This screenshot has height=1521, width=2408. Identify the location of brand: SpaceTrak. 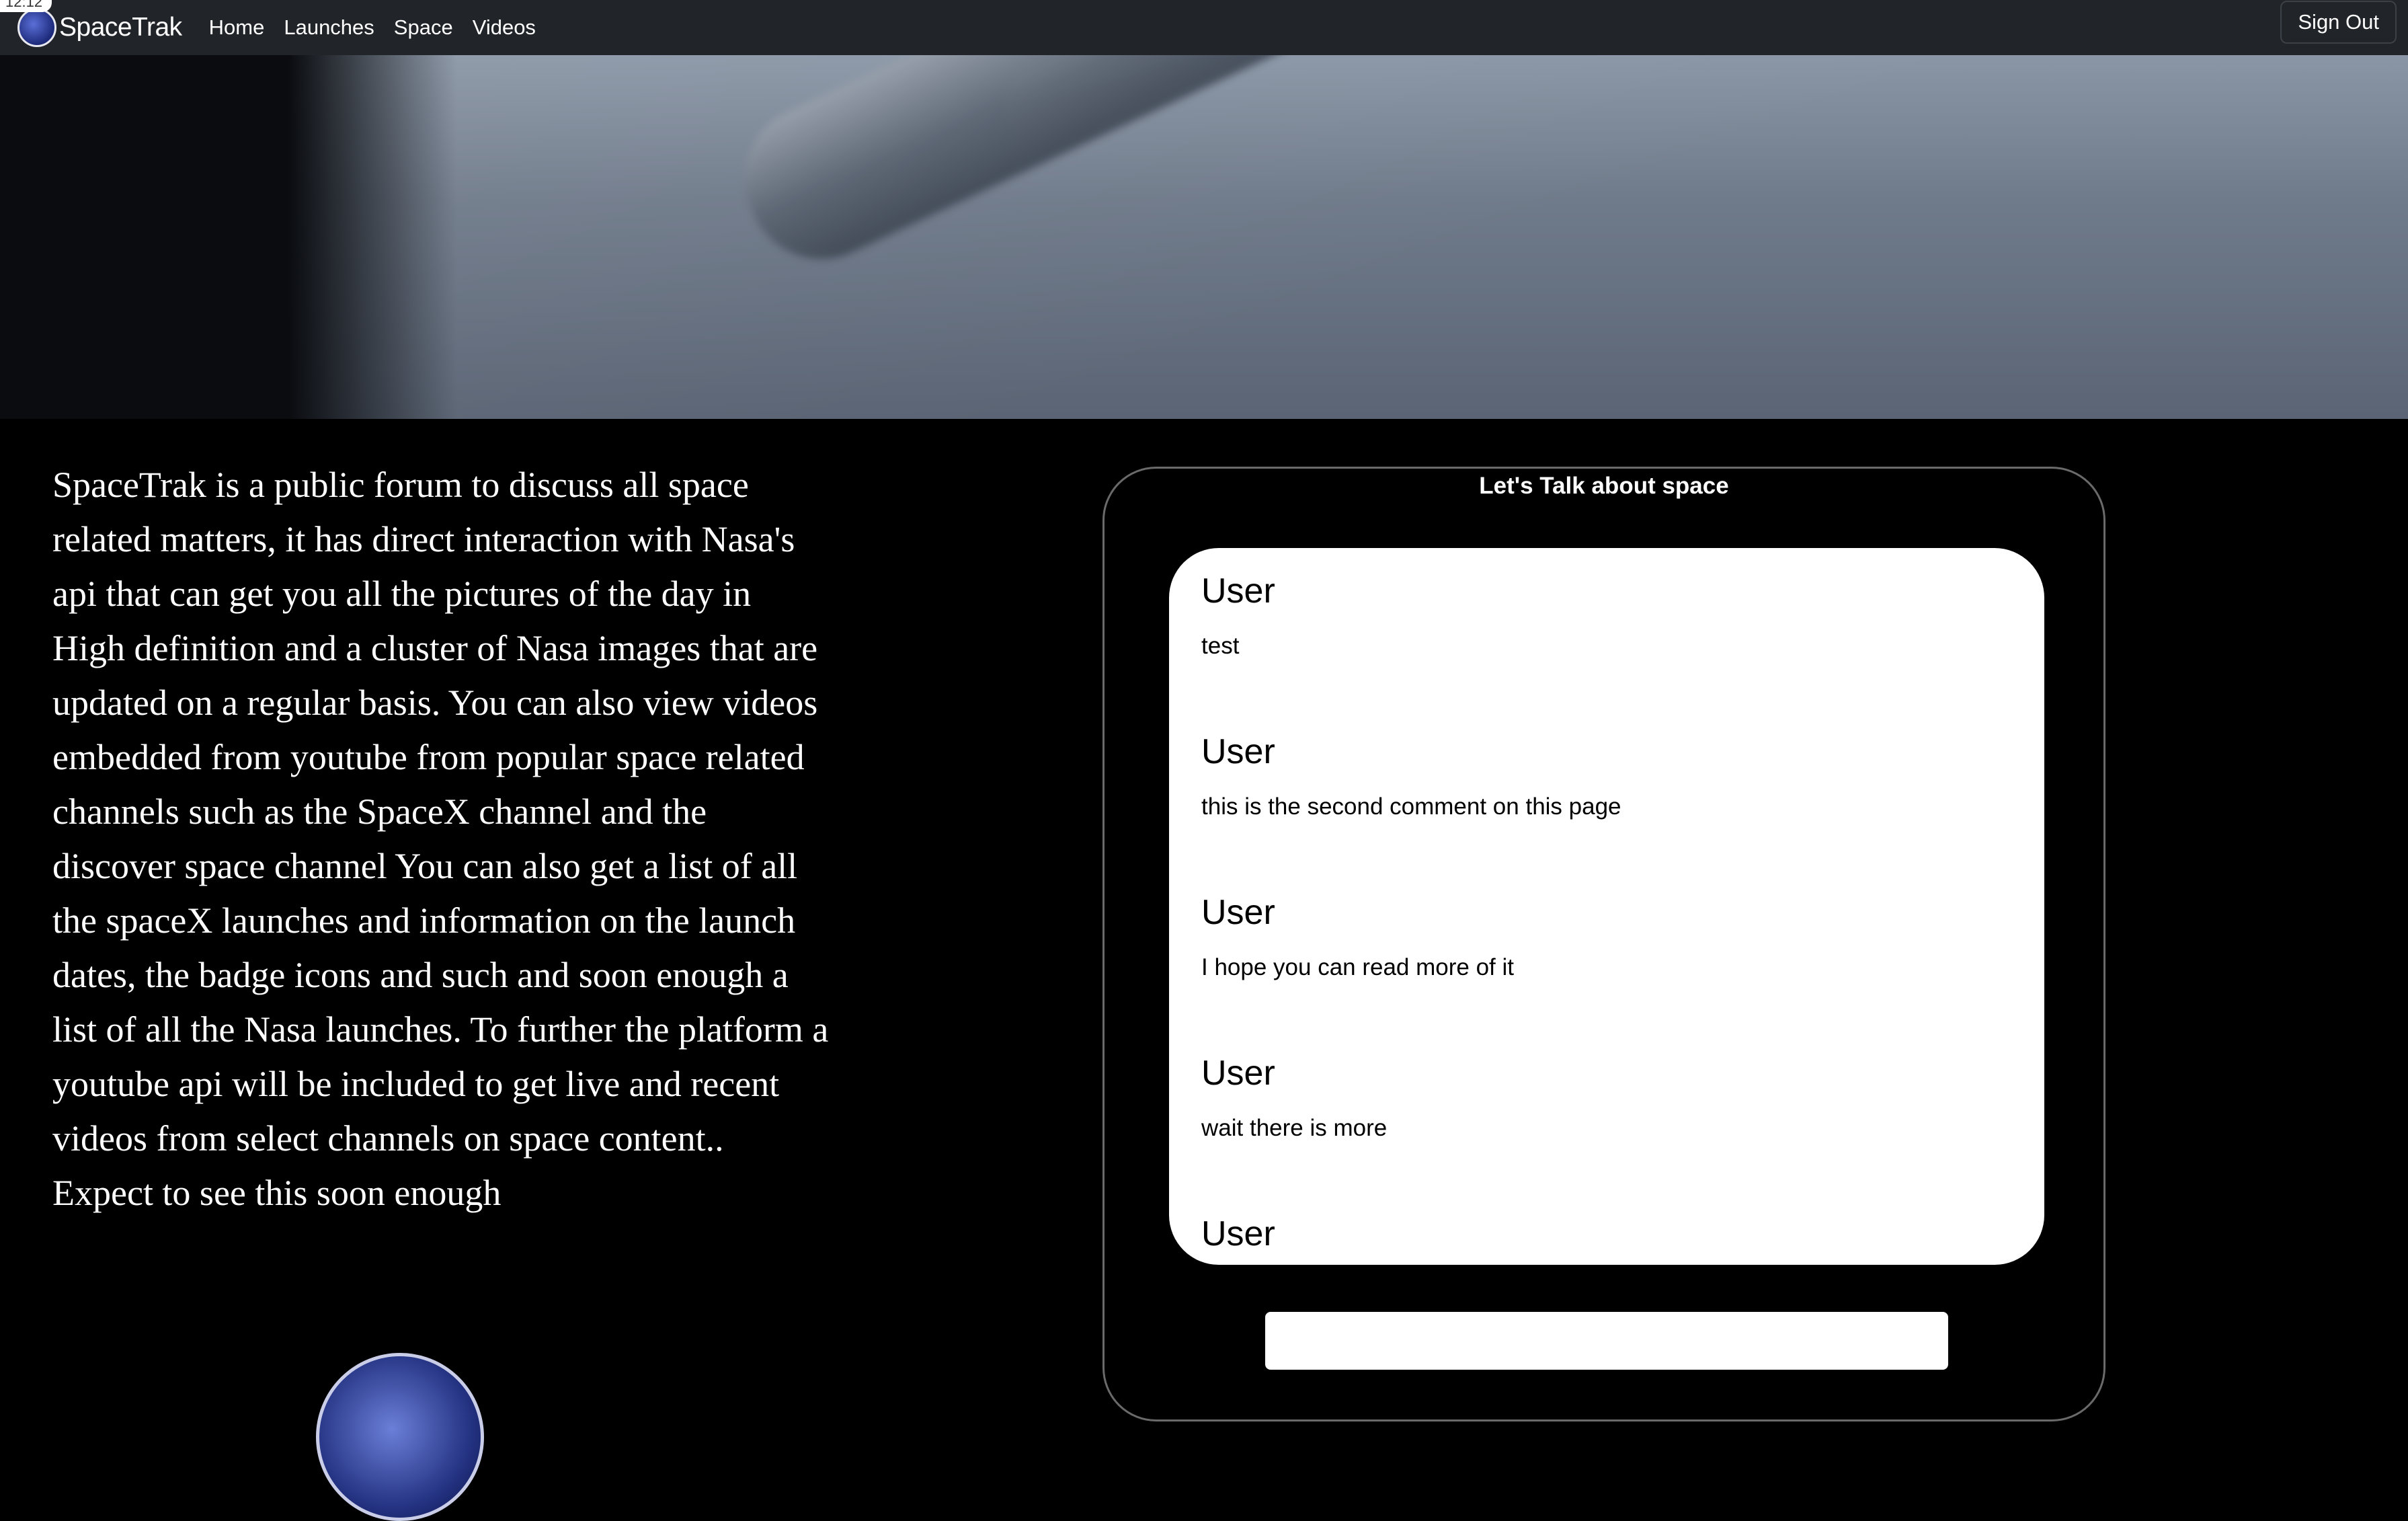
(99, 27).